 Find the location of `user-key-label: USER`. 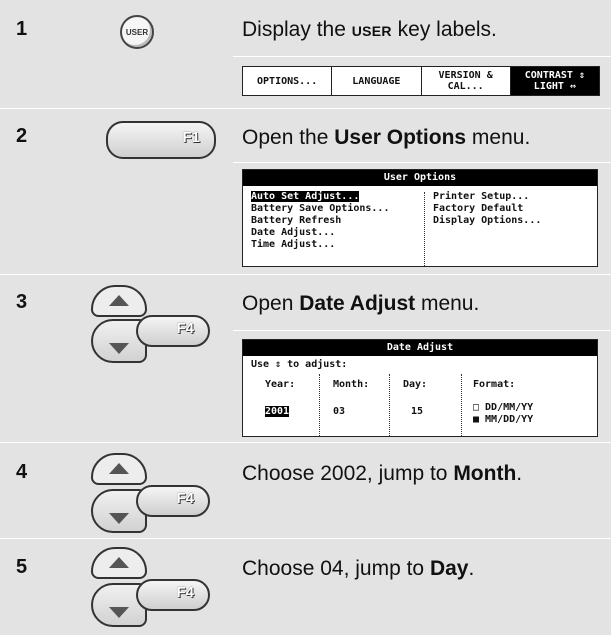

user-key-label: USER is located at coordinates (371, 31).